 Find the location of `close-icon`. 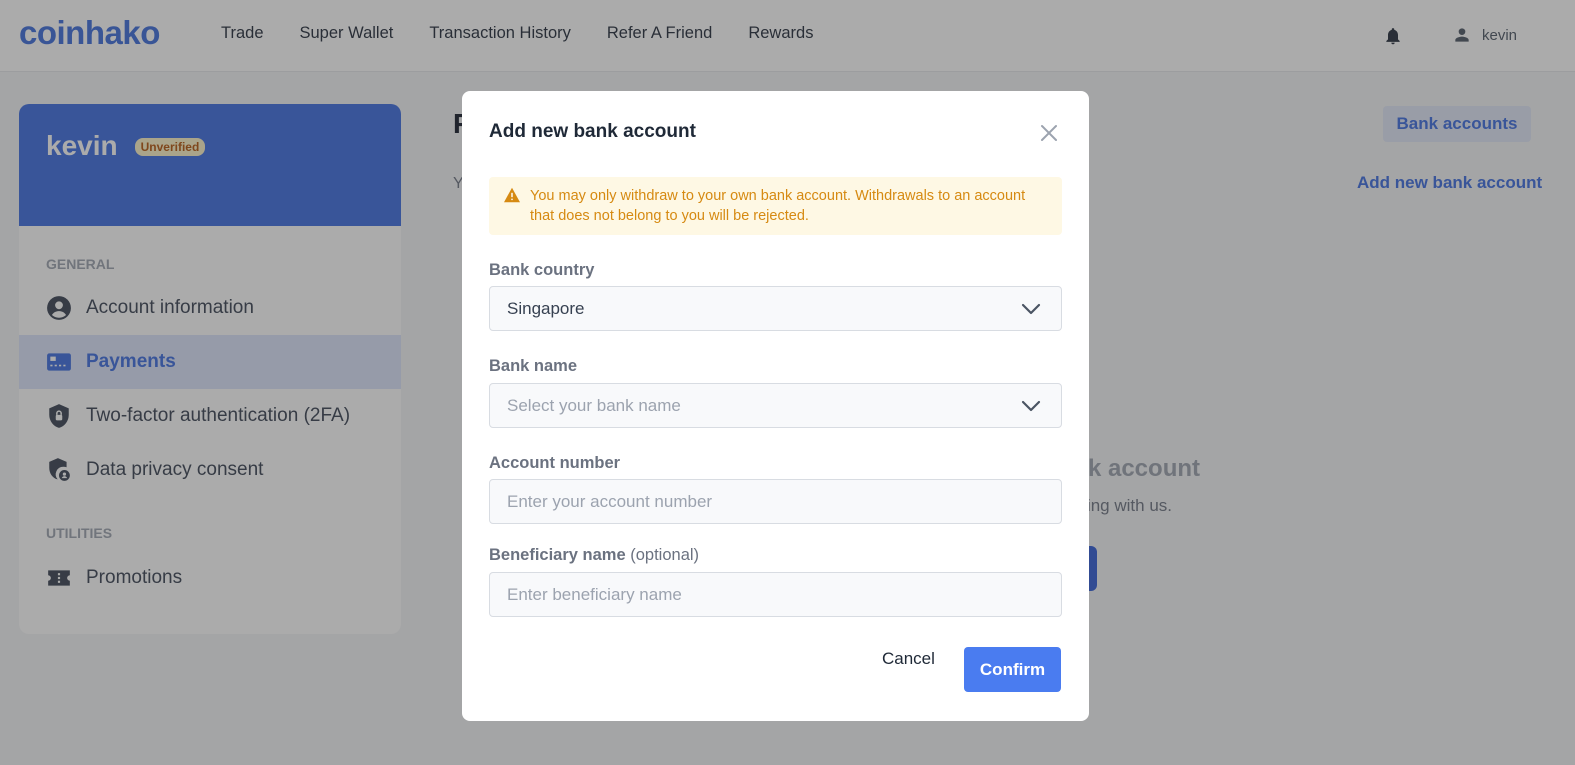

close-icon is located at coordinates (1049, 133).